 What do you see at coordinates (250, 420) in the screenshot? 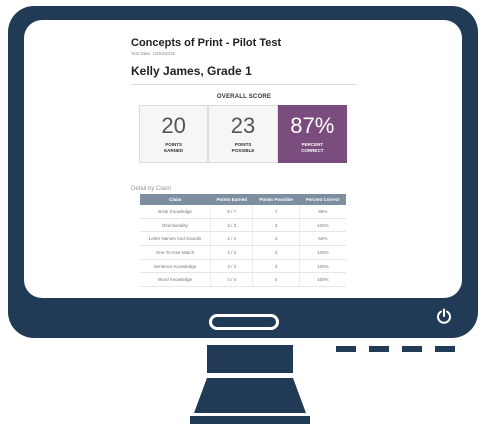
I see `stand-foot` at bounding box center [250, 420].